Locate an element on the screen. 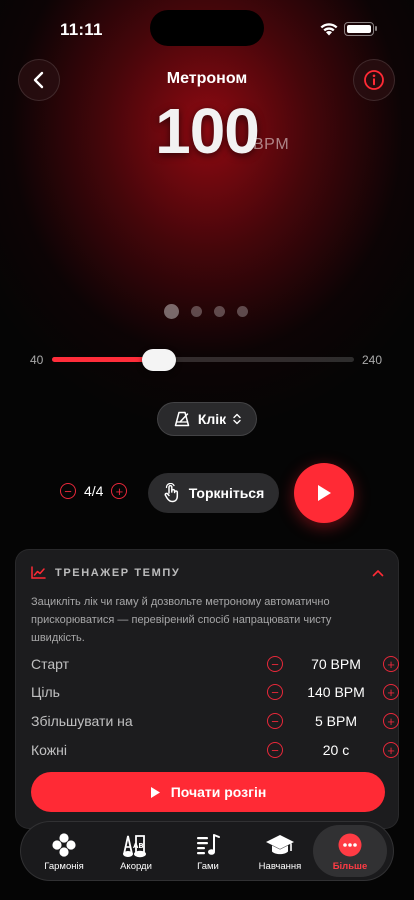 The image size is (414, 900). time-signature-control: − 4/4 + is located at coordinates (94, 491).